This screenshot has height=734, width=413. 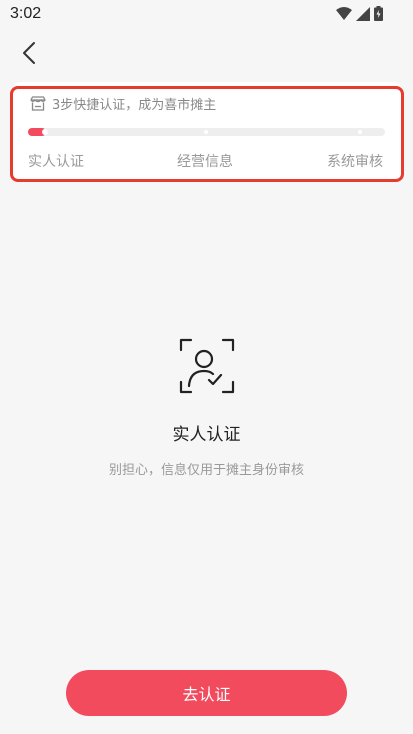 What do you see at coordinates (45, 132) in the screenshot?
I see `progress-knob` at bounding box center [45, 132].